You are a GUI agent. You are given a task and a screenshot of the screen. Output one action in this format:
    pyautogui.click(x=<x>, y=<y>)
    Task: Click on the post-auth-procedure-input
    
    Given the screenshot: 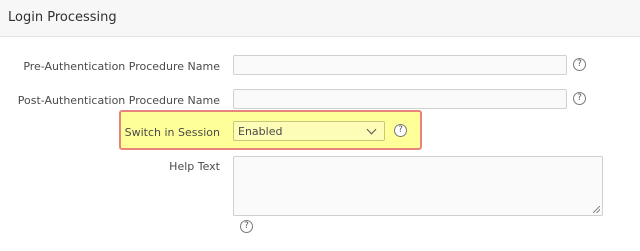 What is the action you would take?
    pyautogui.click(x=400, y=99)
    